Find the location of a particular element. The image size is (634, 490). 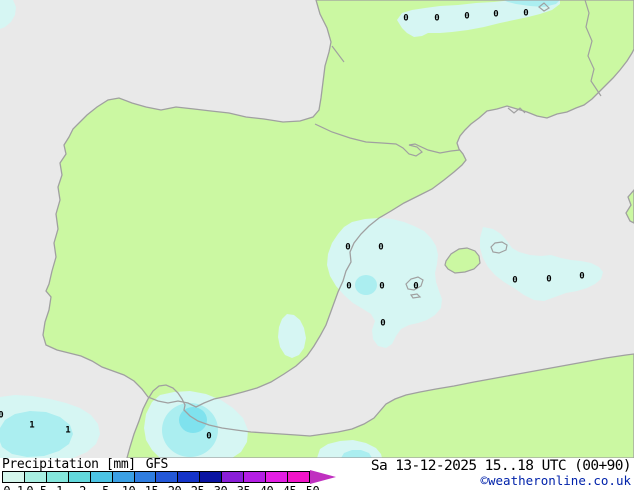

legend-model-label: GFS is located at coordinates (157, 464).